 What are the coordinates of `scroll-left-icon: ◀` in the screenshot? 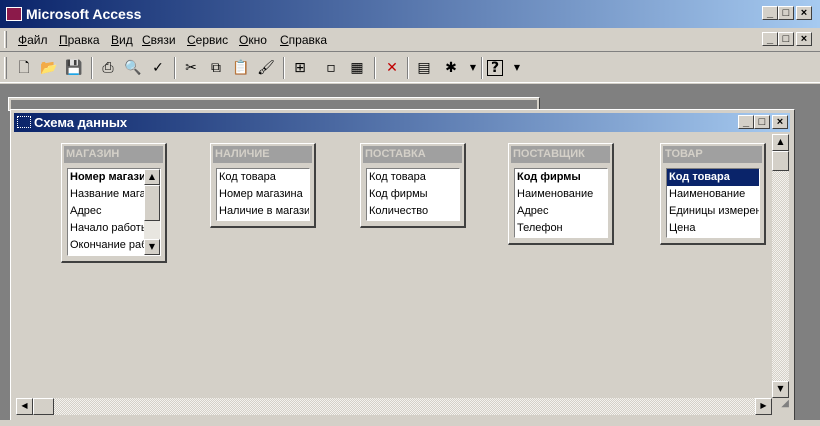 It's located at (24, 406).